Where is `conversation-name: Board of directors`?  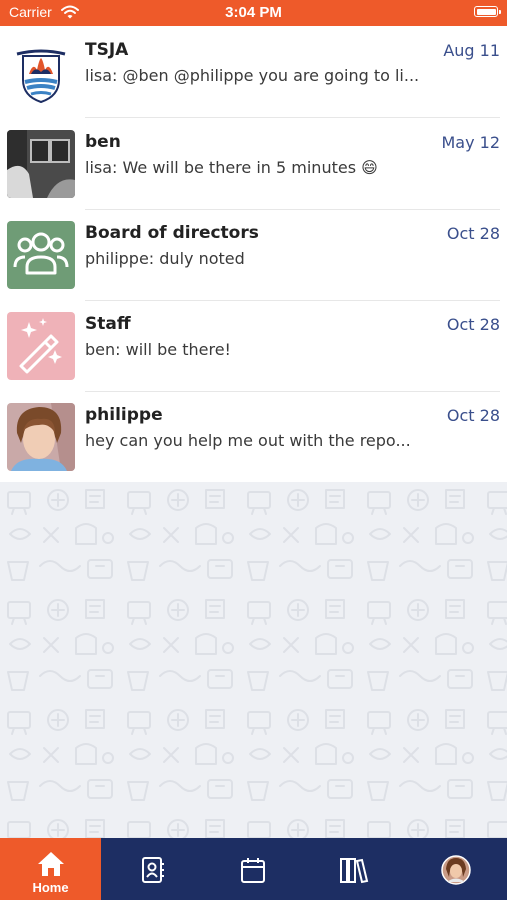 conversation-name: Board of directors is located at coordinates (172, 233).